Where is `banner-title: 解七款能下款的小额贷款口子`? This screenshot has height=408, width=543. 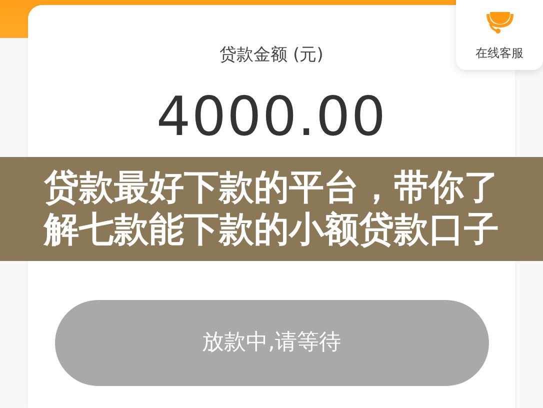
banner-title: 解七款能下款的小额贷款口子 is located at coordinates (271, 230).